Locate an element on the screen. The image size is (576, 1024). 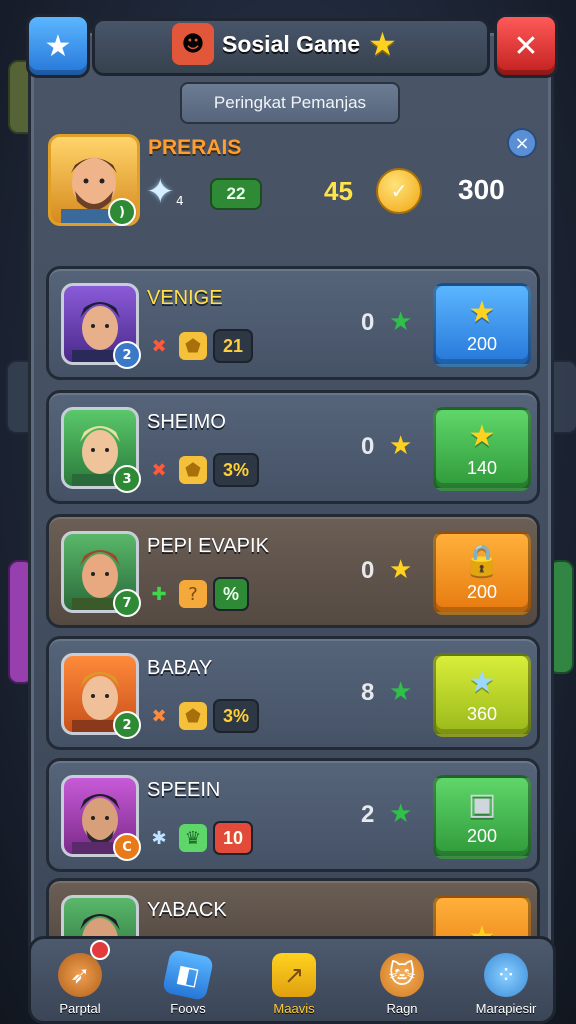
player-score: 45 is located at coordinates (338, 191).